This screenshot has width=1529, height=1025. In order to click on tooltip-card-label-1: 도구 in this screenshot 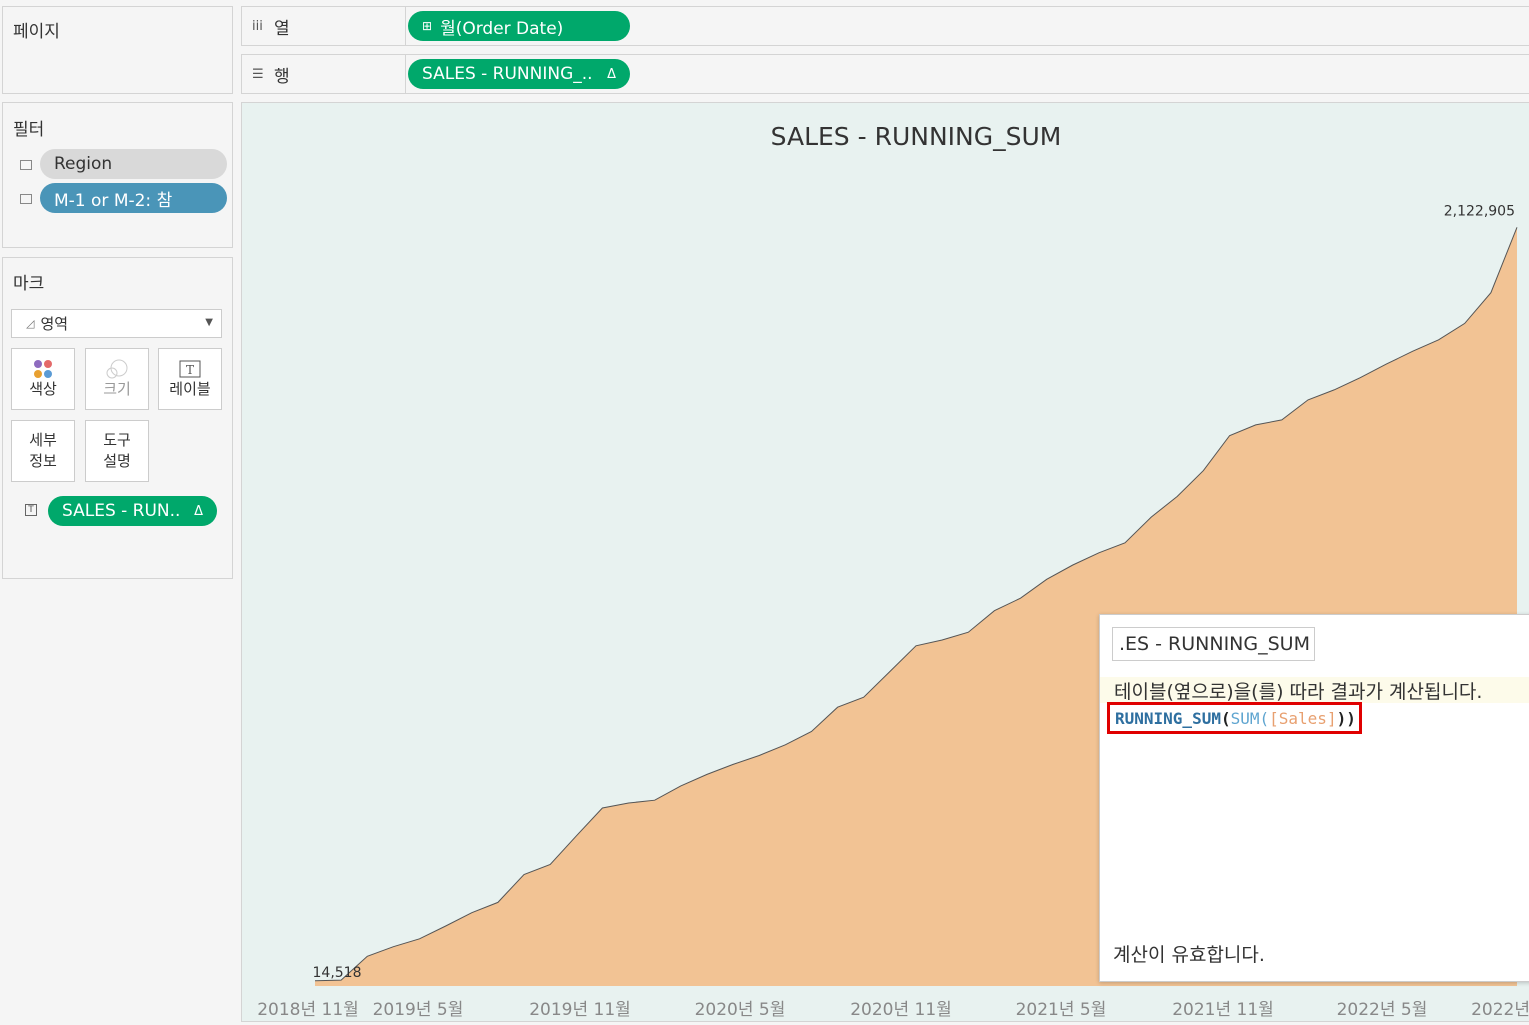, I will do `click(117, 440)`.